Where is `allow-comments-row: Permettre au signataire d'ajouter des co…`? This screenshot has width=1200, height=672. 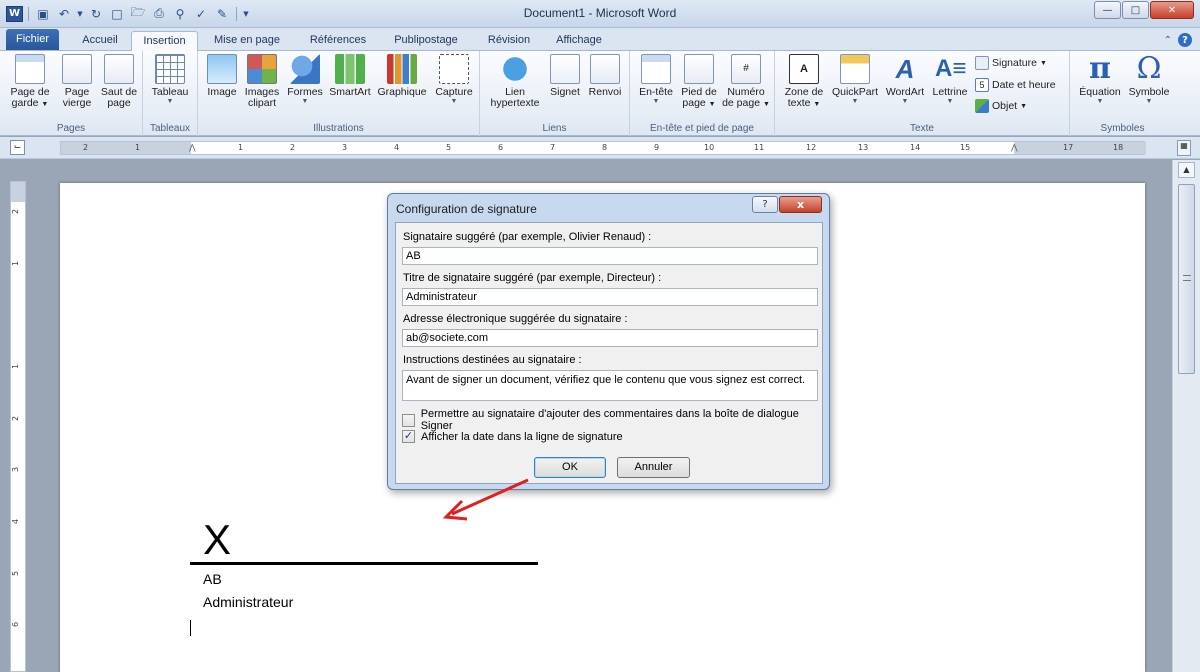
allow-comments-row: Permettre au signataire d'ajouter des co… is located at coordinates (612, 420).